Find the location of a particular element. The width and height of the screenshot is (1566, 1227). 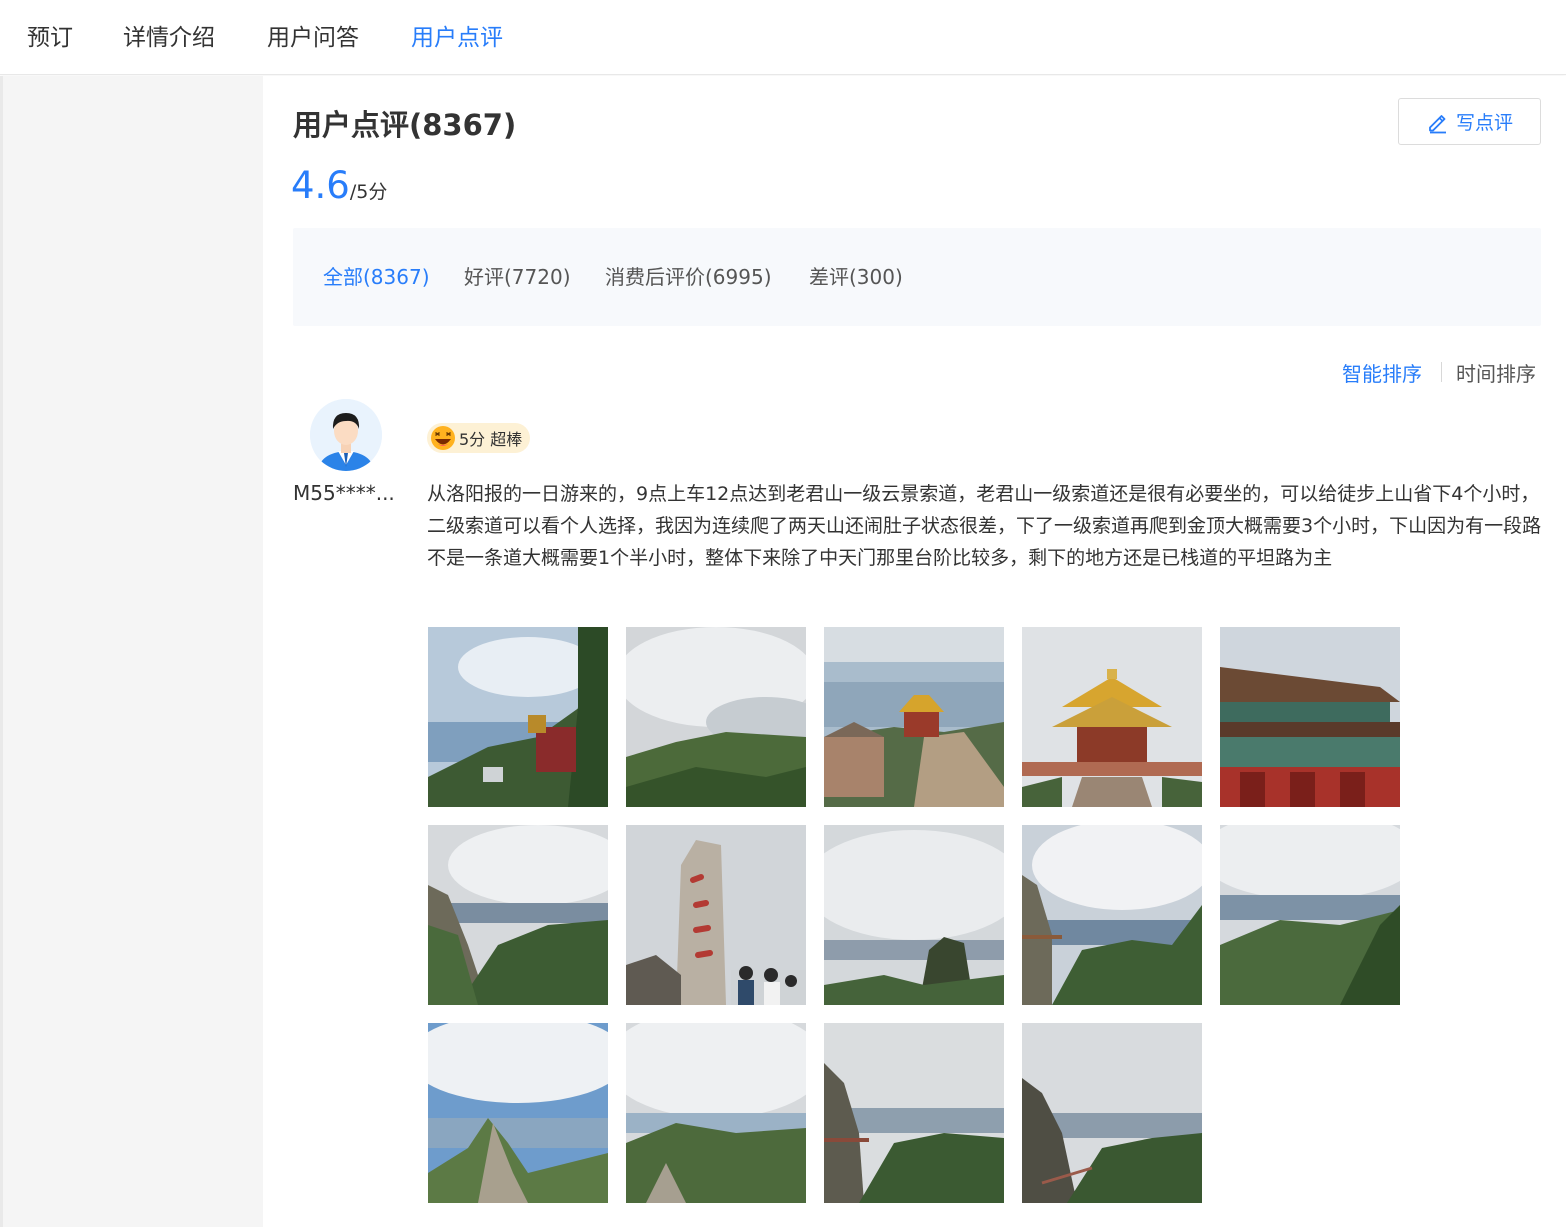

pencil-icon is located at coordinates (1437, 123).